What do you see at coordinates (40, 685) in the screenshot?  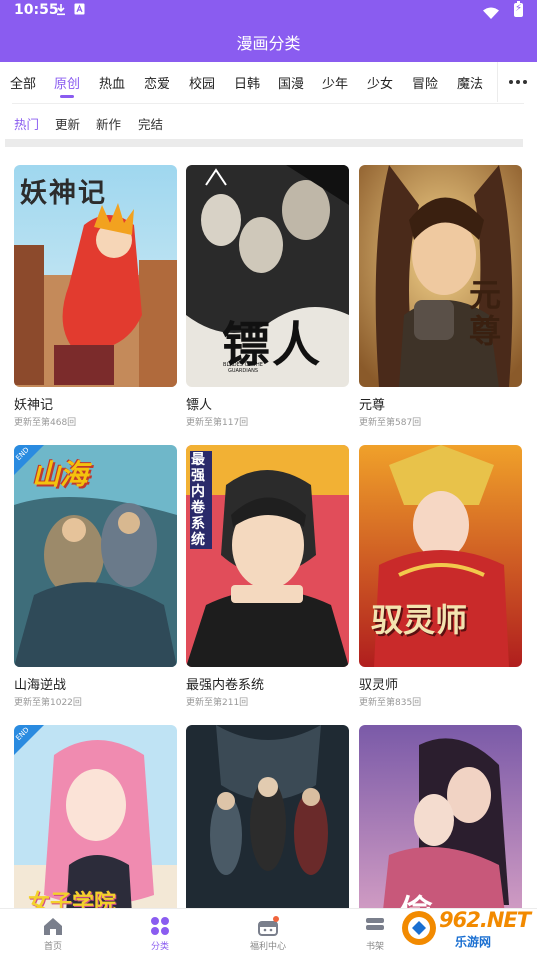 I see `comic-title: 山海逆战` at bounding box center [40, 685].